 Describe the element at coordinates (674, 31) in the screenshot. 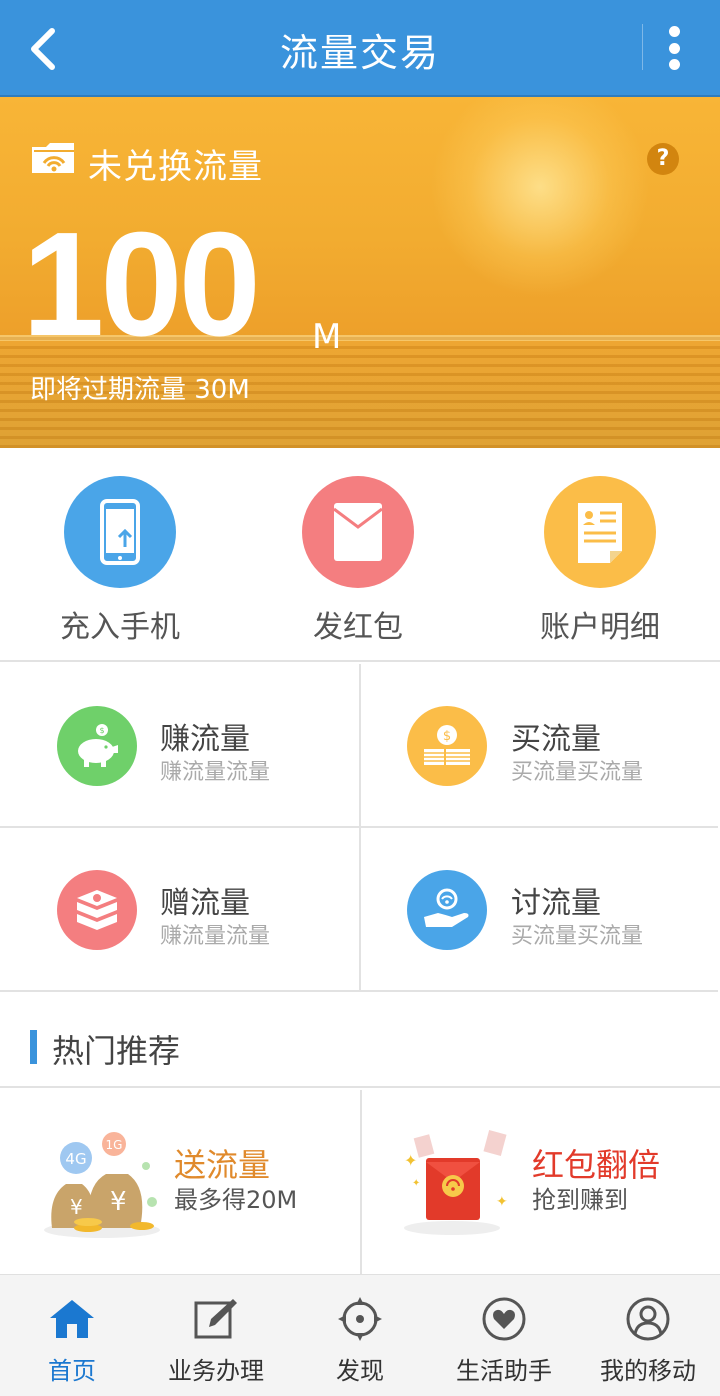

I see `more-dots-icon` at that location.